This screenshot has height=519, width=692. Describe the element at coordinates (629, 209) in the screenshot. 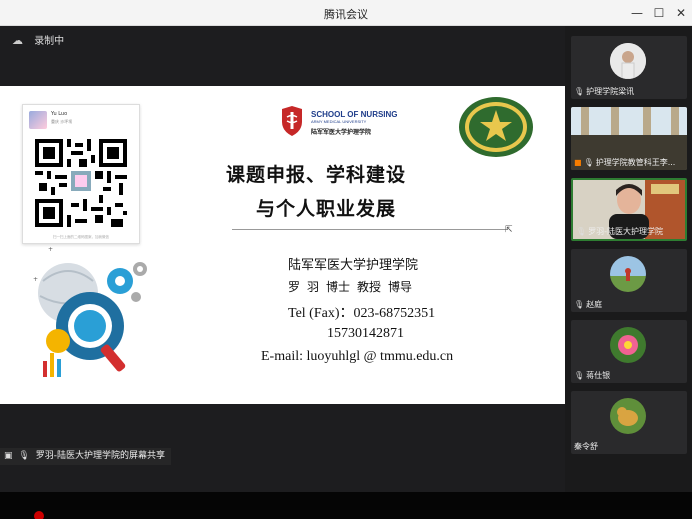

I see `participant-tile-active-speaker: 🎙 罗羽-陆医大护理学院` at that location.